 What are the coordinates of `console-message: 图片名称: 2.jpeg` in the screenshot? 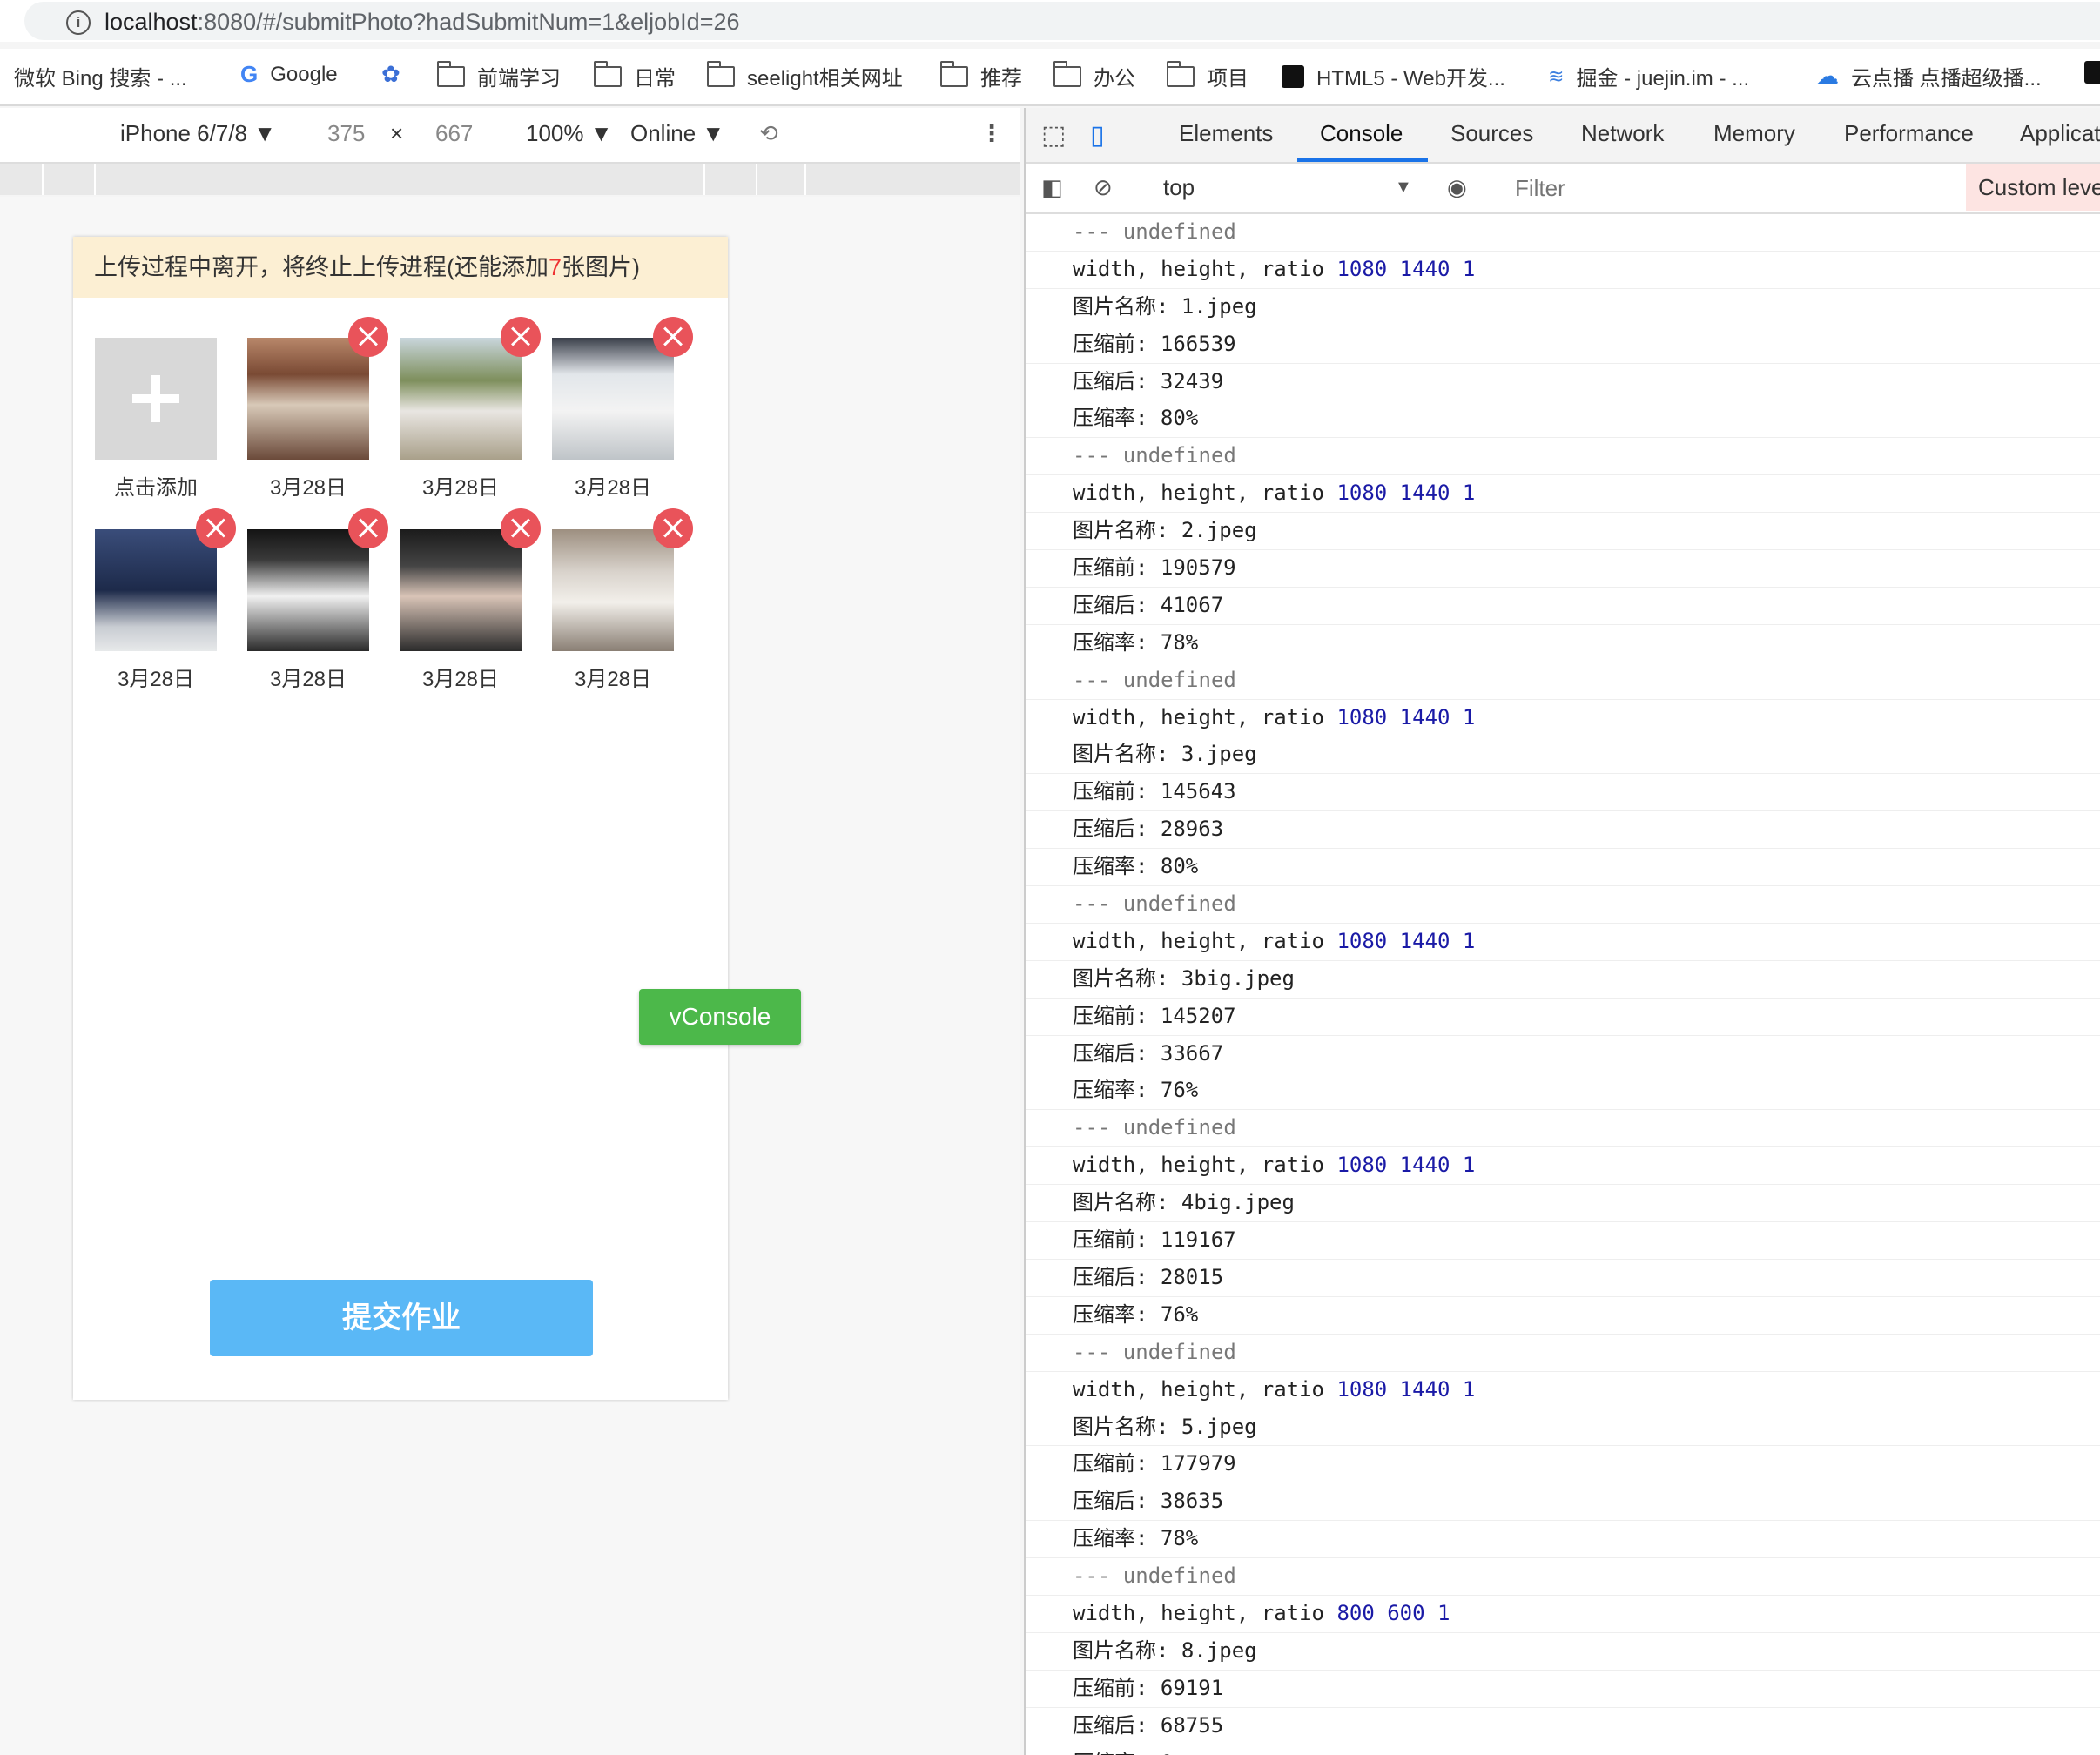 It's located at (1563, 532).